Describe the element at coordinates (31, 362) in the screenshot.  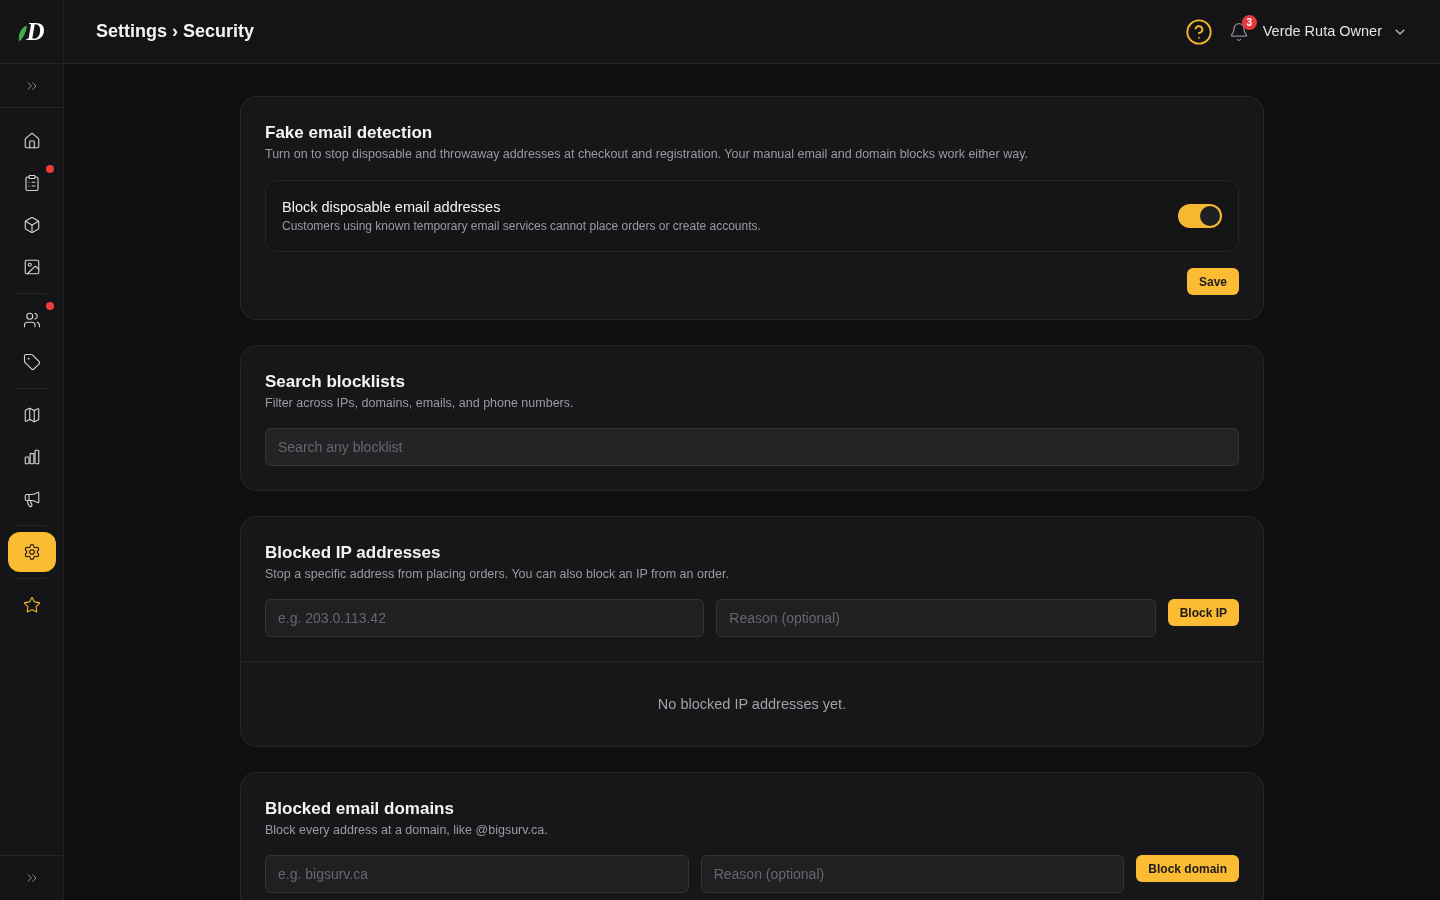
I see `tag-icon` at that location.